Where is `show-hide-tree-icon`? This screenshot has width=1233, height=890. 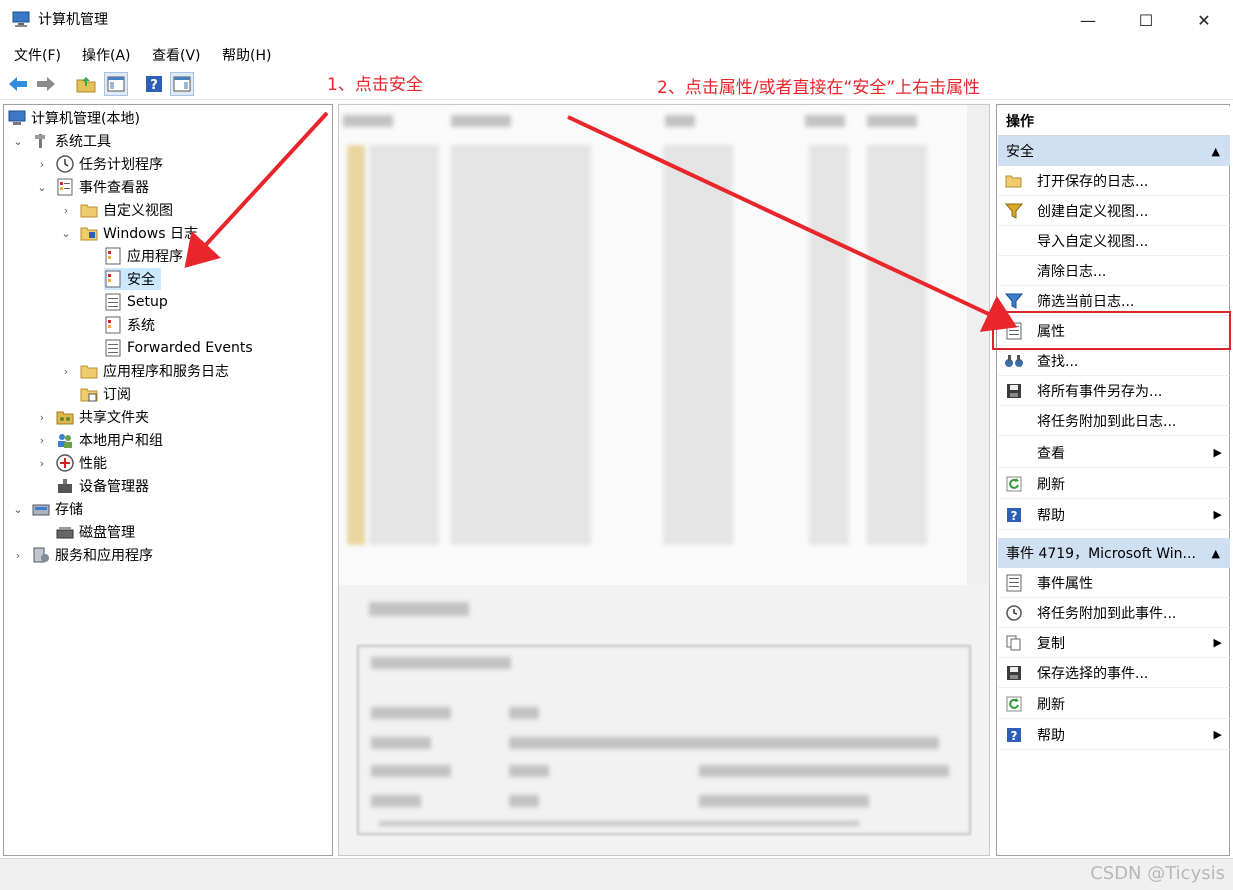 show-hide-tree-icon is located at coordinates (116, 84).